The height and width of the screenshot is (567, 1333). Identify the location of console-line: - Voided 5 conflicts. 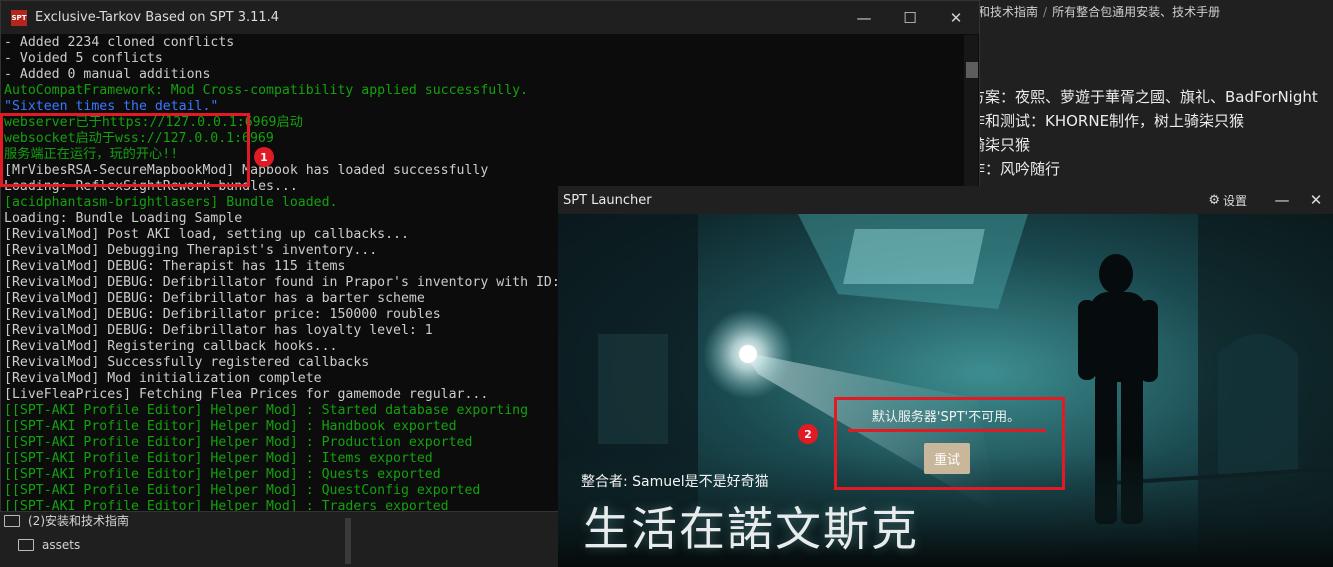
(83, 58).